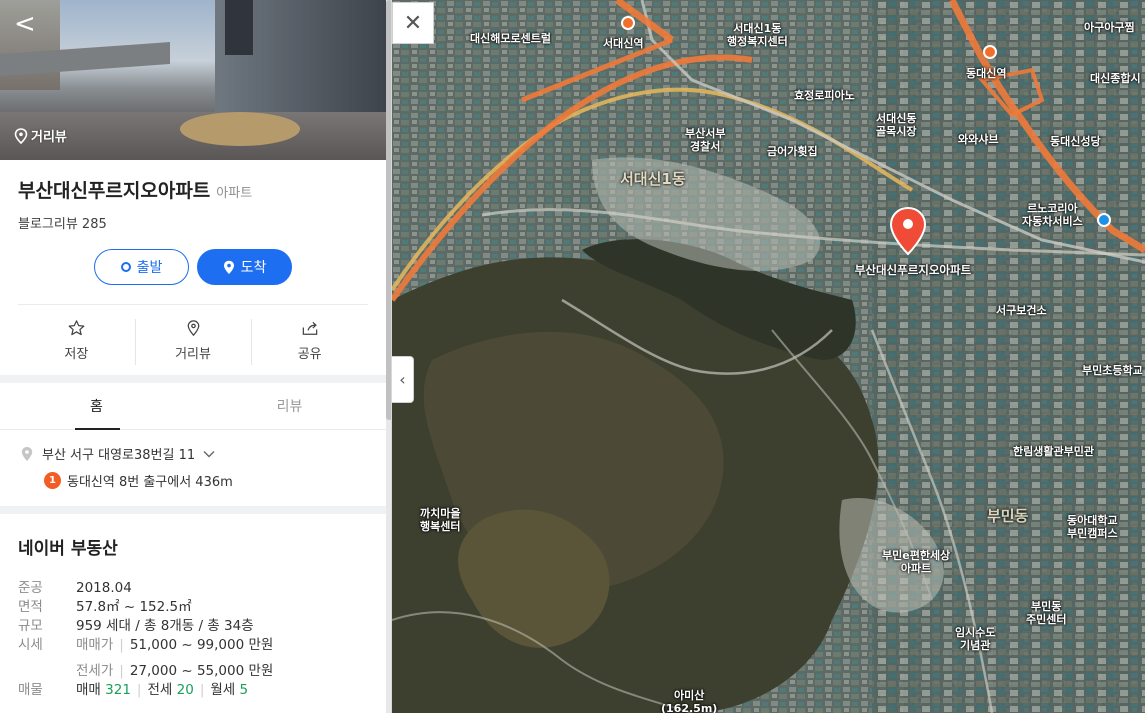  What do you see at coordinates (201, 671) in the screenshot?
I see `jeonse-price: 27,000 ~ 55,000 만원` at bounding box center [201, 671].